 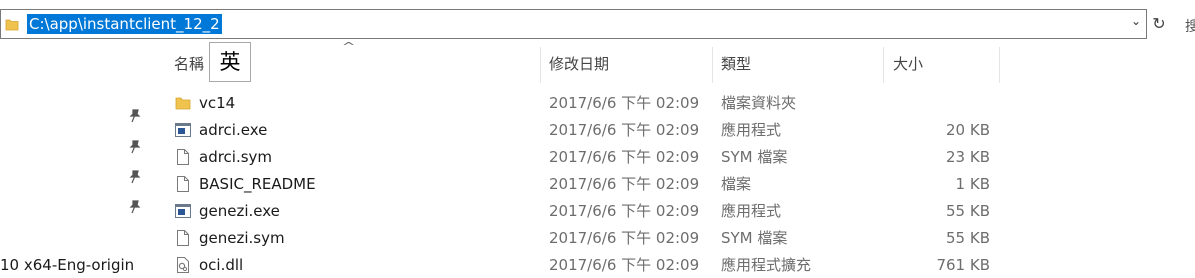 What do you see at coordinates (968, 157) in the screenshot?
I see `file-size: 23 KB` at bounding box center [968, 157].